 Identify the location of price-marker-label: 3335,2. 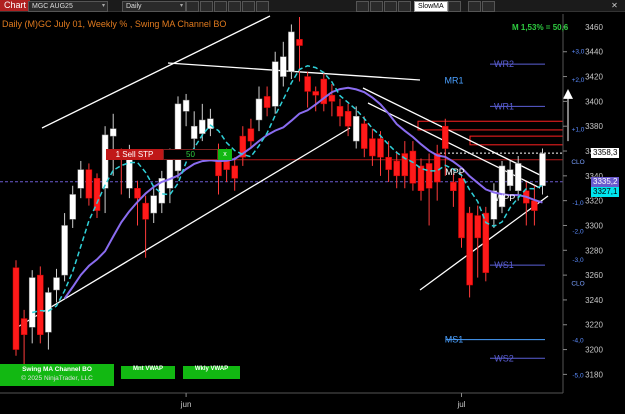
(605, 181).